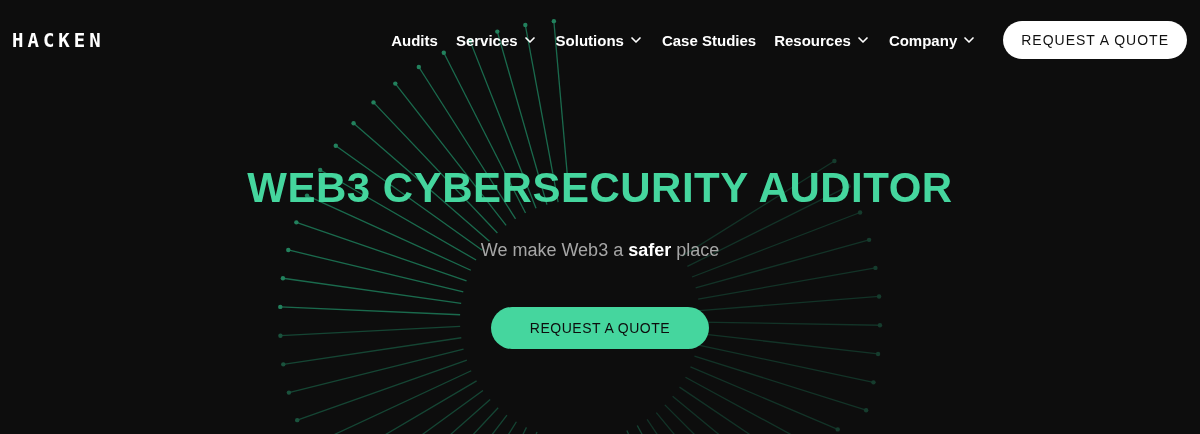  I want to click on nav-menu: Solutions, so click(599, 40).